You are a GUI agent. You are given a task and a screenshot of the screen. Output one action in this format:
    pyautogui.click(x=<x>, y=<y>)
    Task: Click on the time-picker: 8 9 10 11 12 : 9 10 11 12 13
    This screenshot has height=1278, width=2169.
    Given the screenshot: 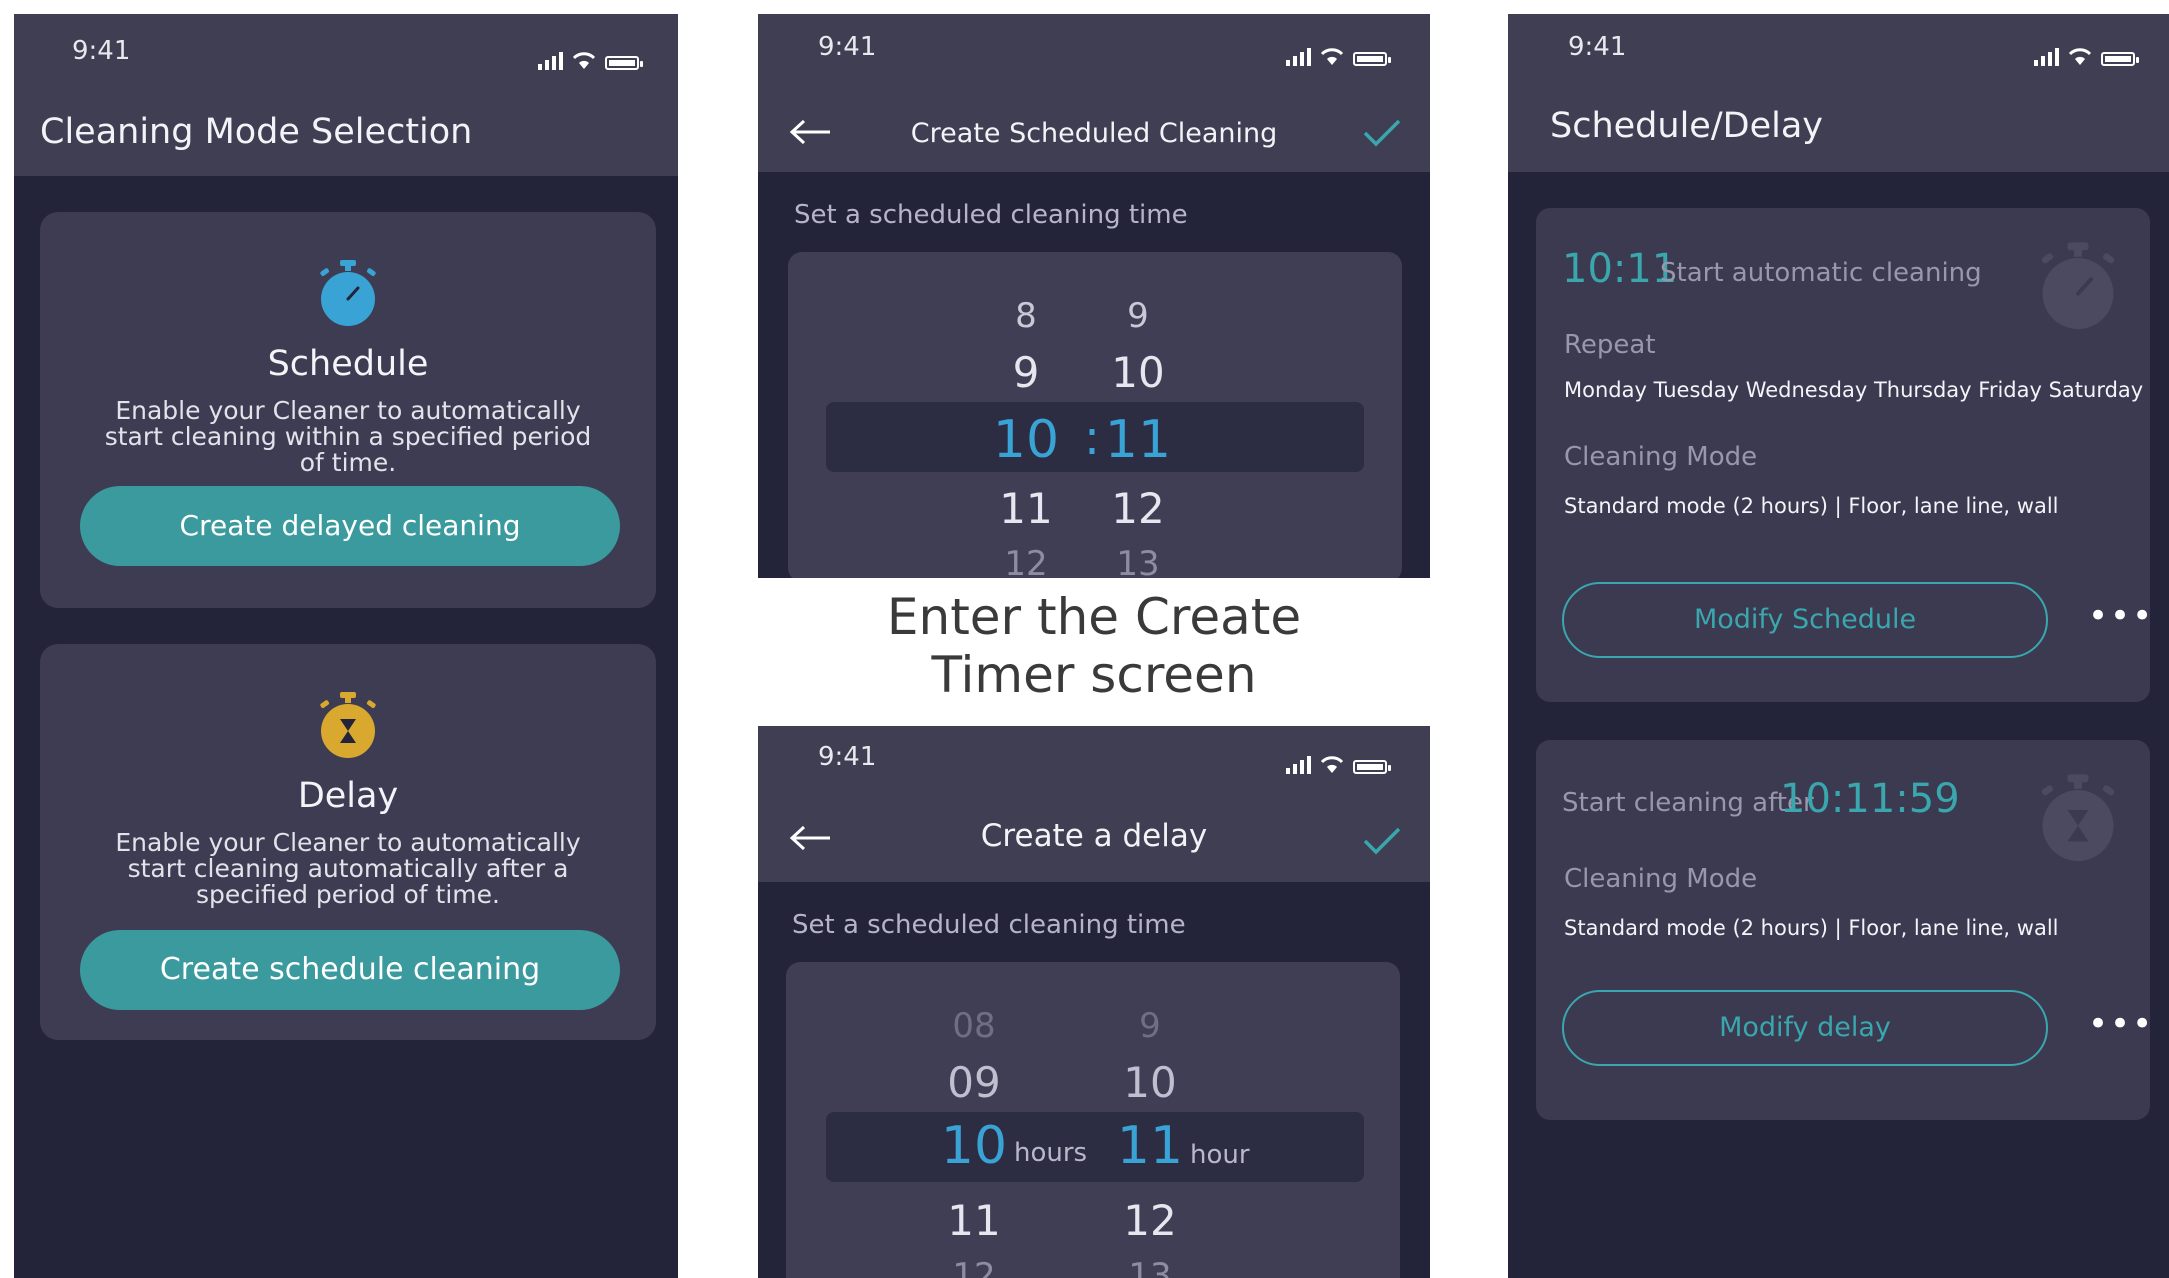 What is the action you would take?
    pyautogui.click(x=1095, y=415)
    